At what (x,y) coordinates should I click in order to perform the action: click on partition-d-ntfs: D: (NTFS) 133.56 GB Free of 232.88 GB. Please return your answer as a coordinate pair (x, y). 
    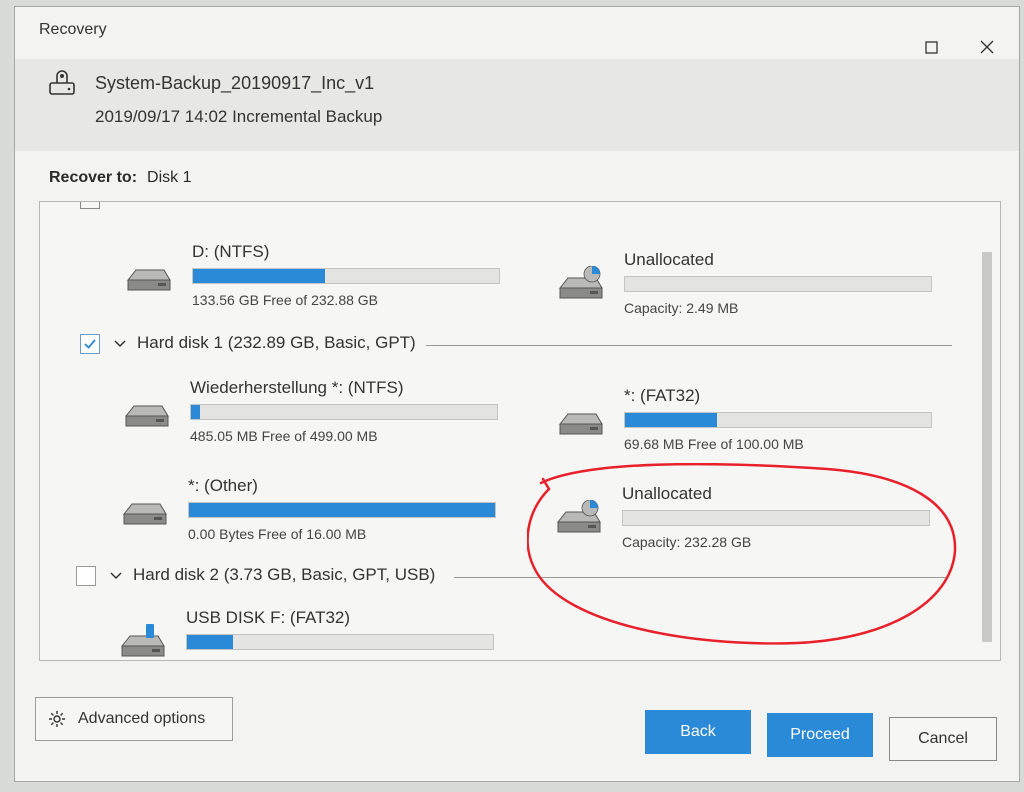
    Looking at the image, I should click on (312, 277).